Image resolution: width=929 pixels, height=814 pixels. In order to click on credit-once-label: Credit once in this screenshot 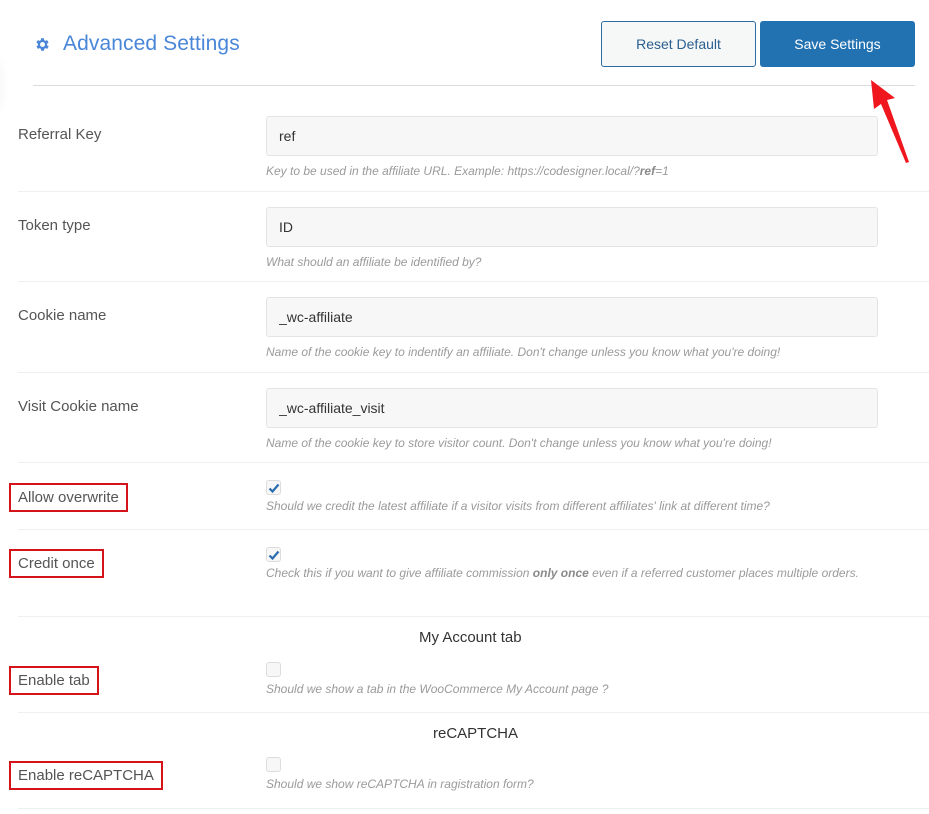, I will do `click(56, 563)`.